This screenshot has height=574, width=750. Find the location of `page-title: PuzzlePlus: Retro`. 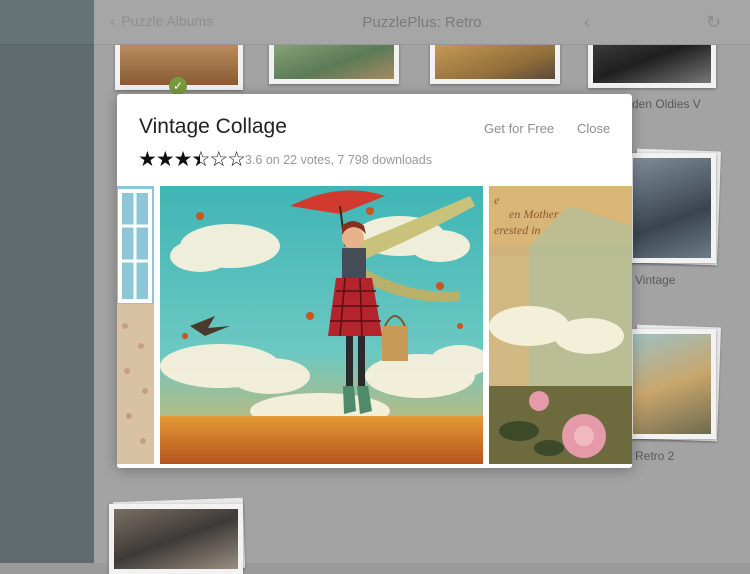

page-title: PuzzlePlus: Retro is located at coordinates (422, 22).